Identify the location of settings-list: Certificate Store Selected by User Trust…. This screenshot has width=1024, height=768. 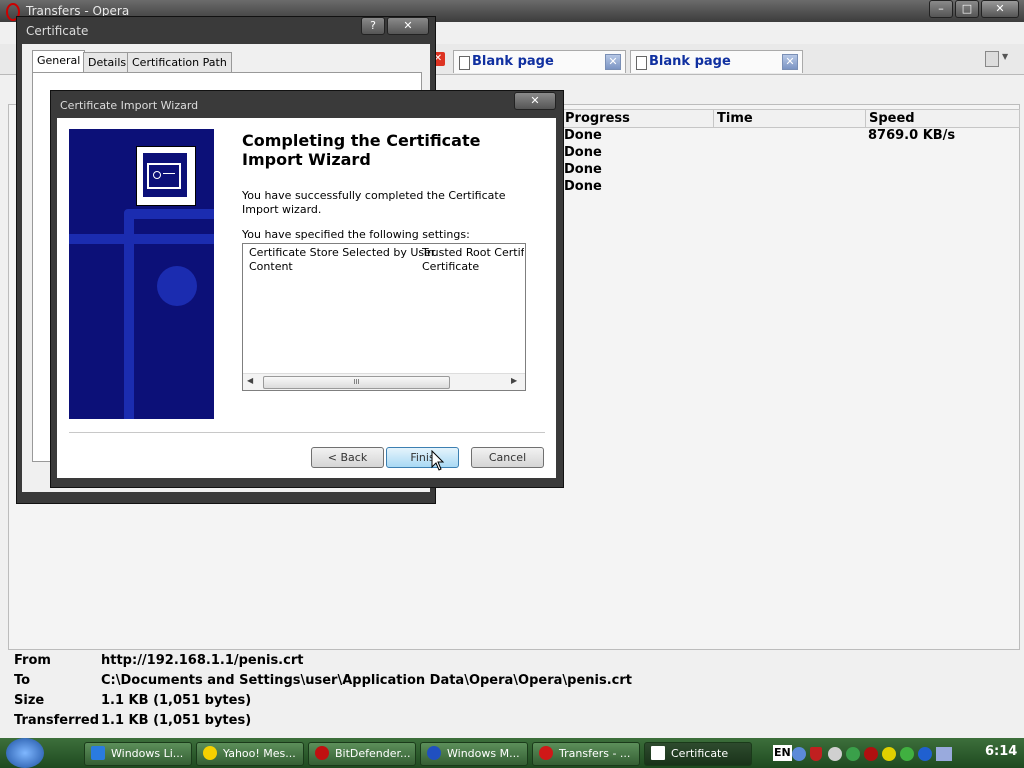
(384, 317).